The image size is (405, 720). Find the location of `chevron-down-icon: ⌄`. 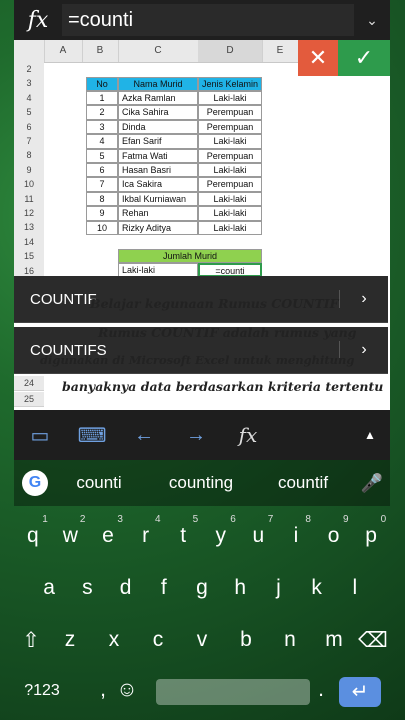

chevron-down-icon: ⌄ is located at coordinates (372, 20).